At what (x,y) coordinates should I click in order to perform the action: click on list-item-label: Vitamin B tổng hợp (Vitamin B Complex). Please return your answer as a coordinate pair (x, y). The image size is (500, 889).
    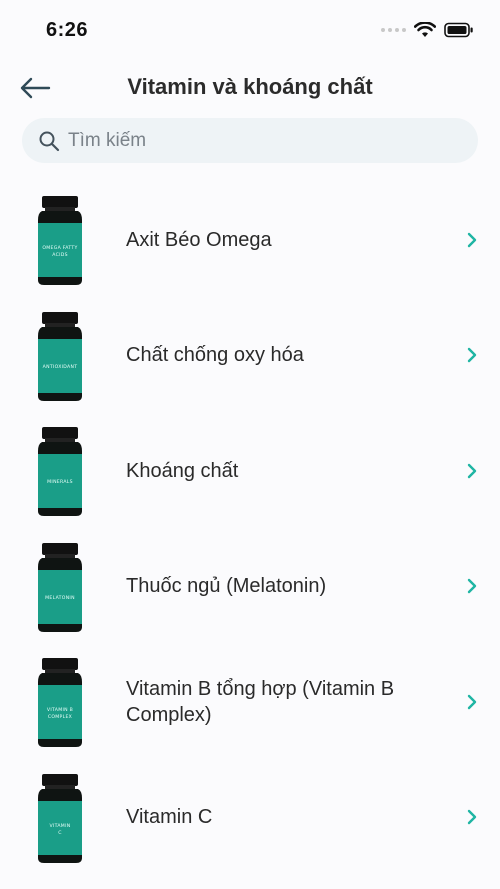
    Looking at the image, I should click on (260, 701).